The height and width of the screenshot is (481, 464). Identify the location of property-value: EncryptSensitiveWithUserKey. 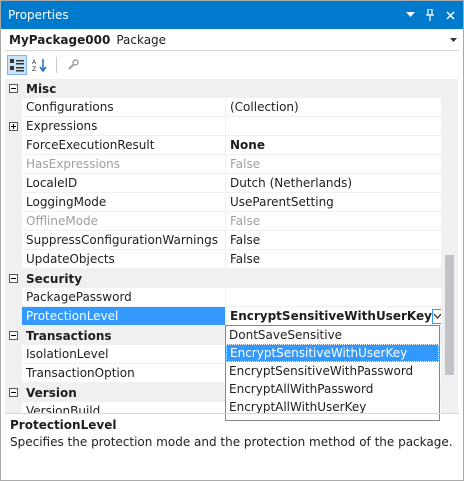
(331, 316).